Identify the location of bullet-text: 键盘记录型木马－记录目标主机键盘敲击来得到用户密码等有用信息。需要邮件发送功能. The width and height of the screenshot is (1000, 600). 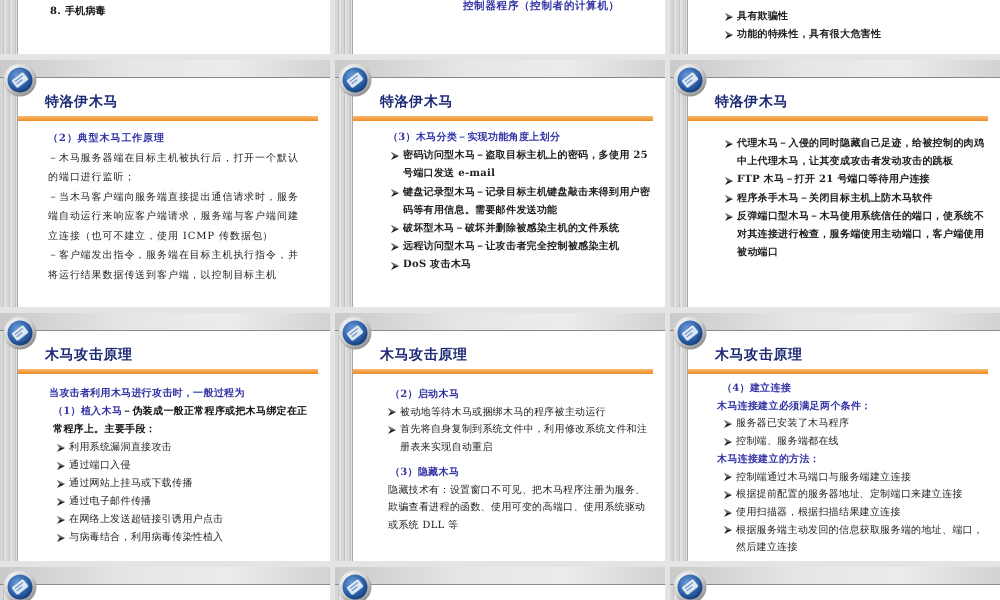
(527, 201).